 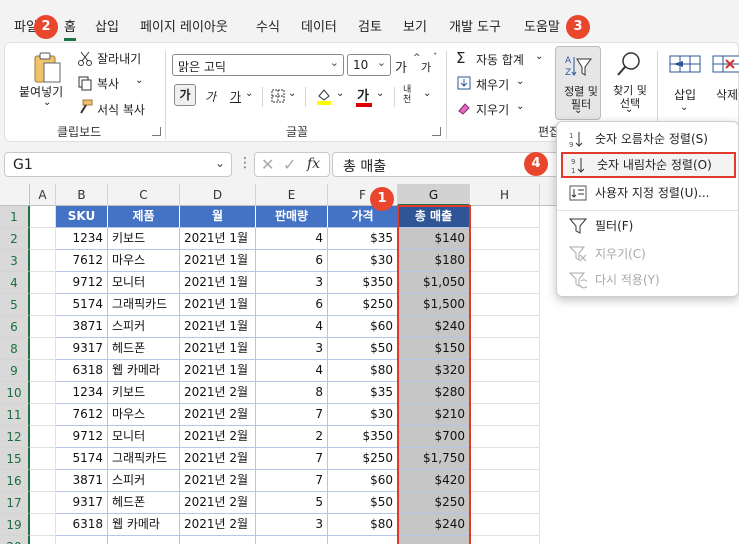 What do you see at coordinates (245, 163) in the screenshot?
I see `more-options-icon: ⋮` at bounding box center [245, 163].